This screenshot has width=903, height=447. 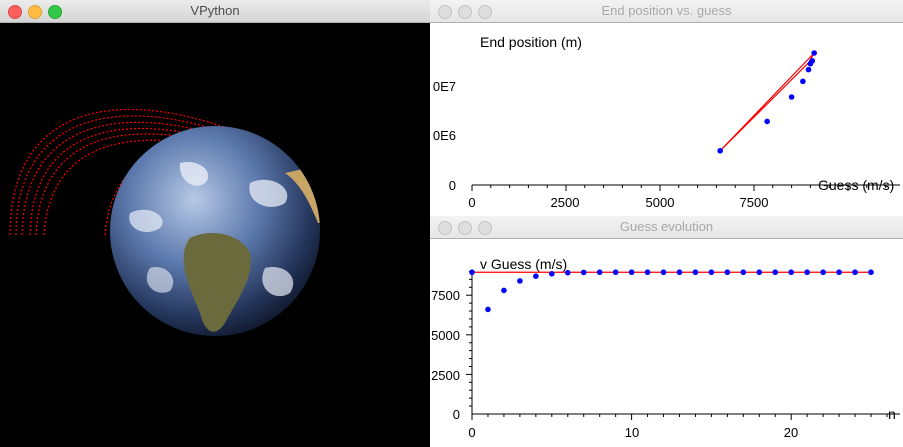 I want to click on vpython-titlebar: VPython, so click(x=215, y=11).